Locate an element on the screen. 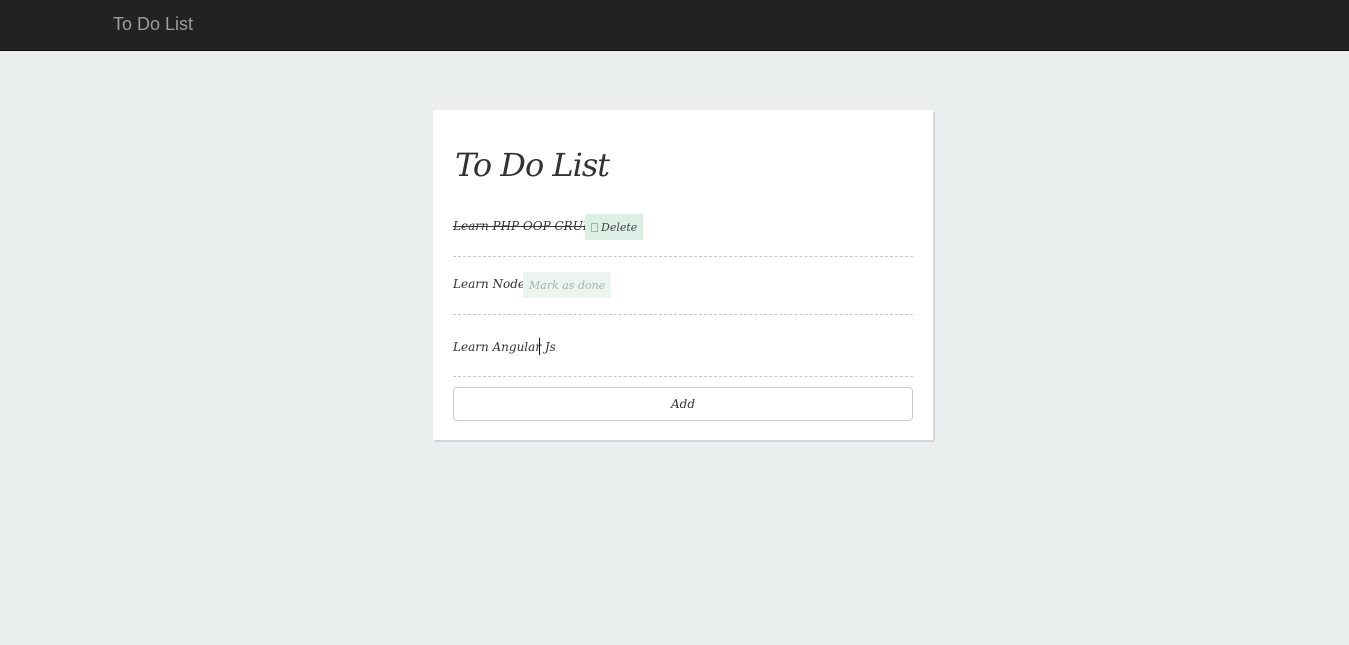 The image size is (1349, 645). add-button: Add is located at coordinates (683, 404).